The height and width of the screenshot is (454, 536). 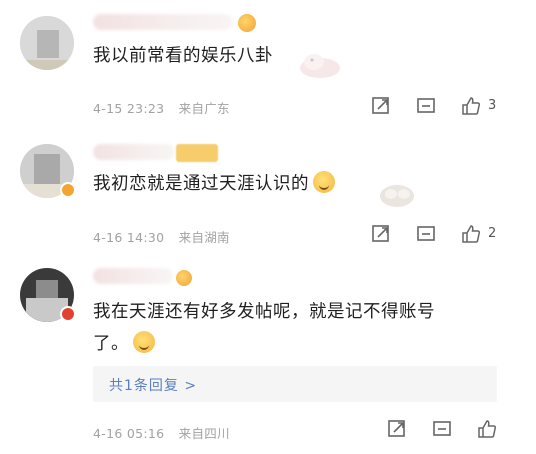 I want to click on comment-actions: 2, so click(x=268, y=234).